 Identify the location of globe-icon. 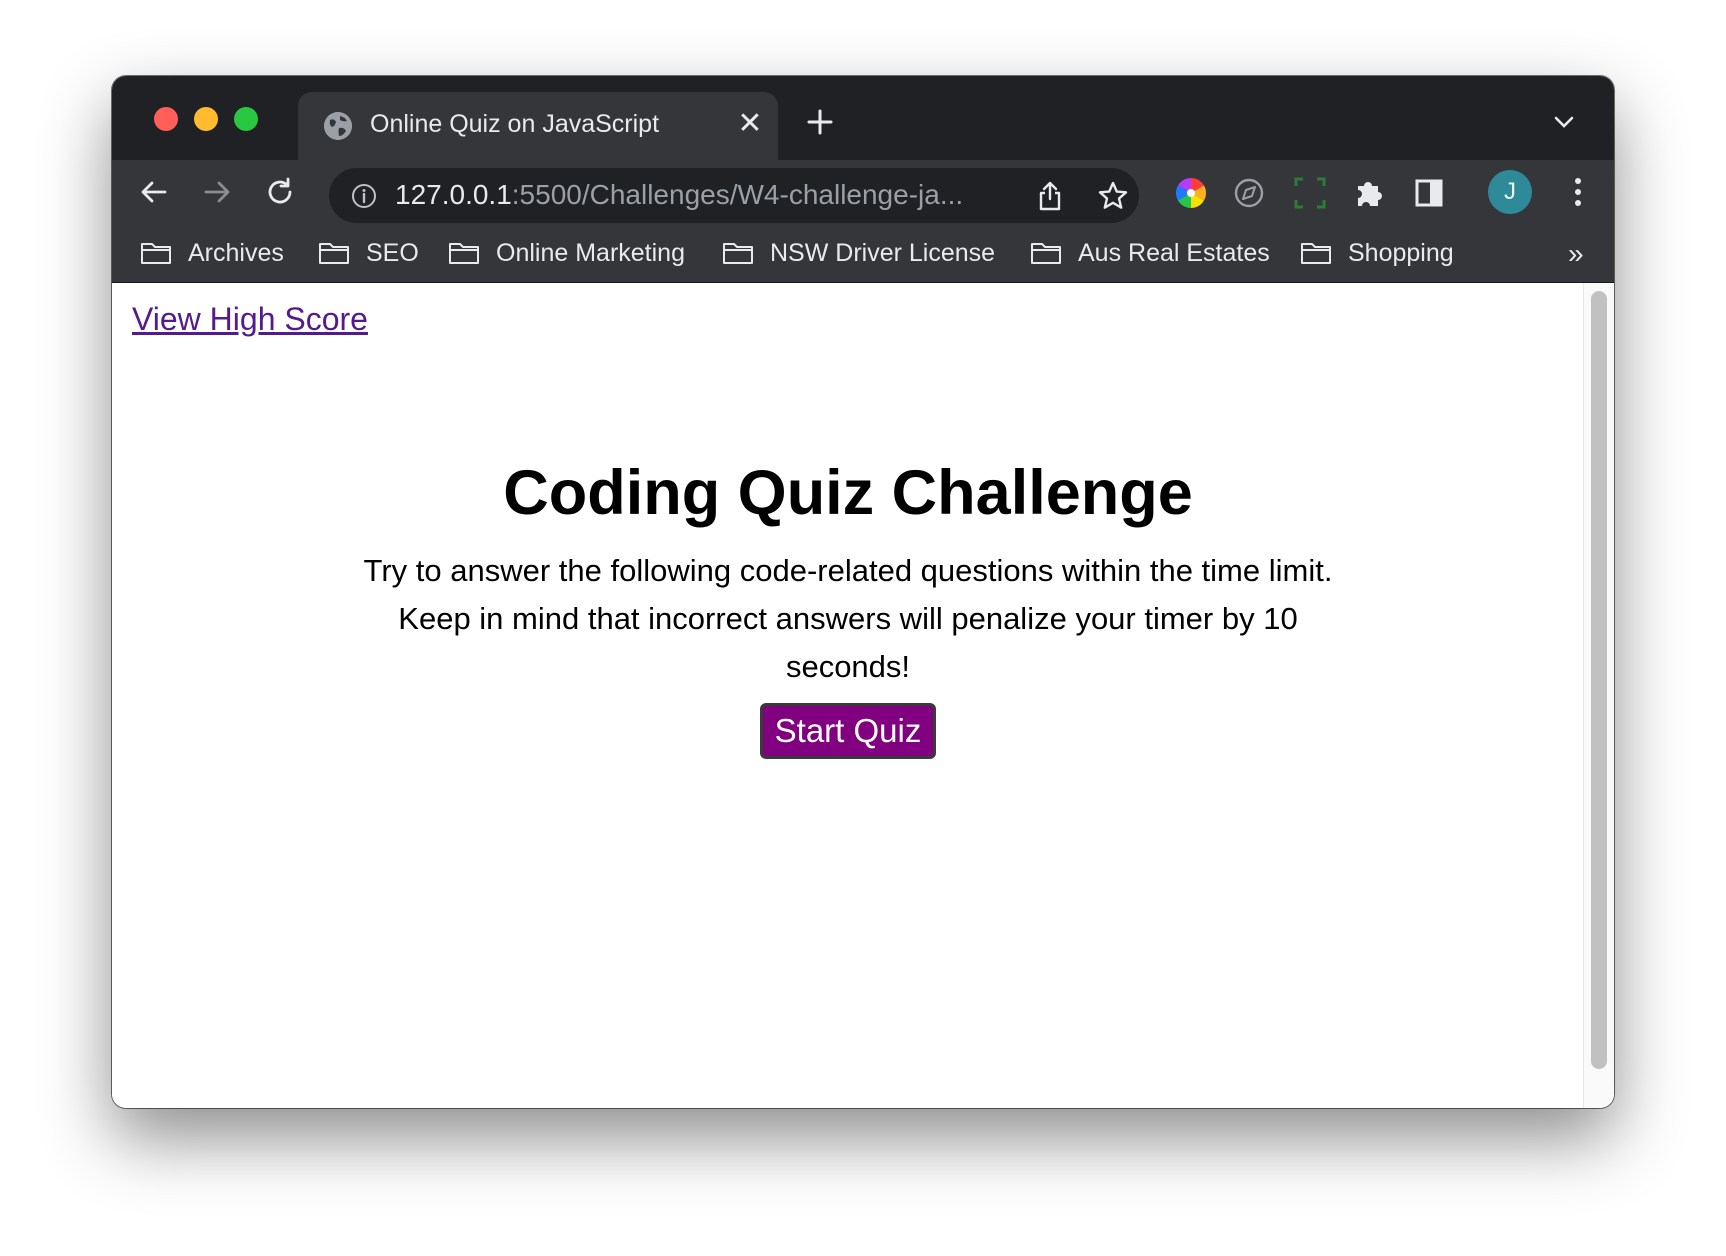
(338, 126).